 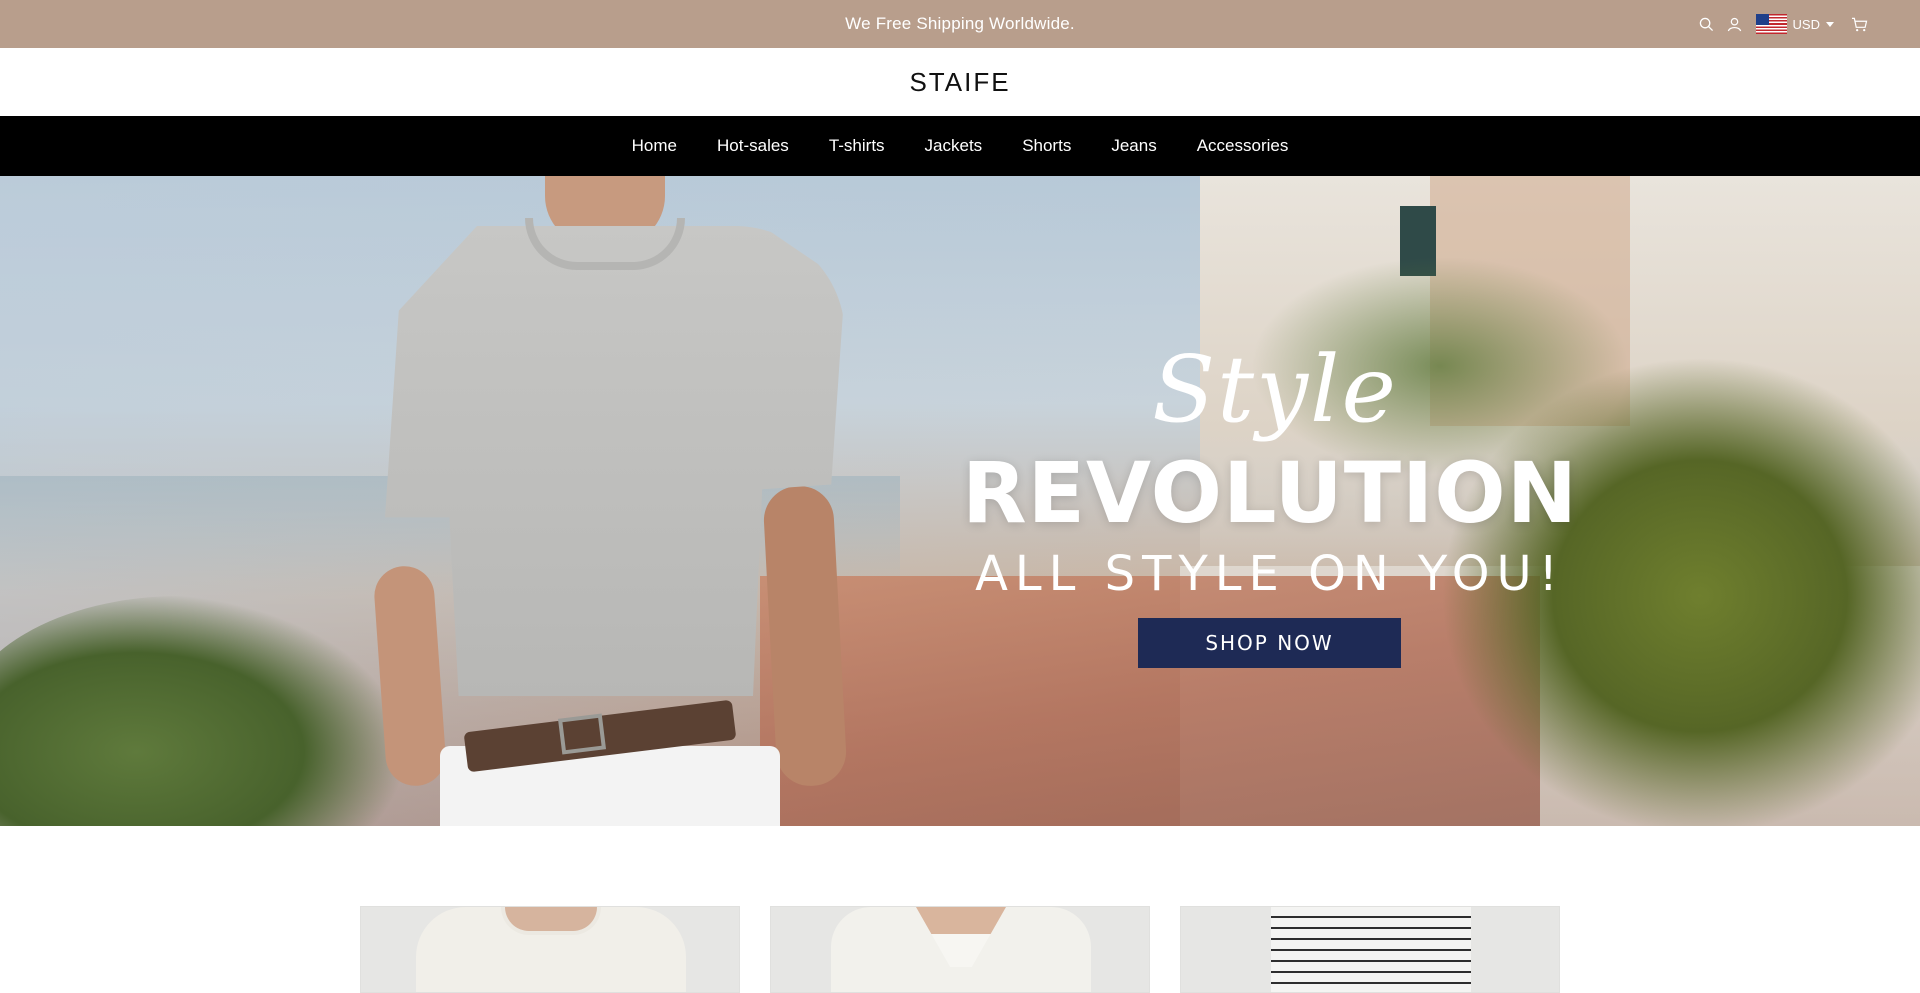 I want to click on model-arm-left, so click(x=410, y=676).